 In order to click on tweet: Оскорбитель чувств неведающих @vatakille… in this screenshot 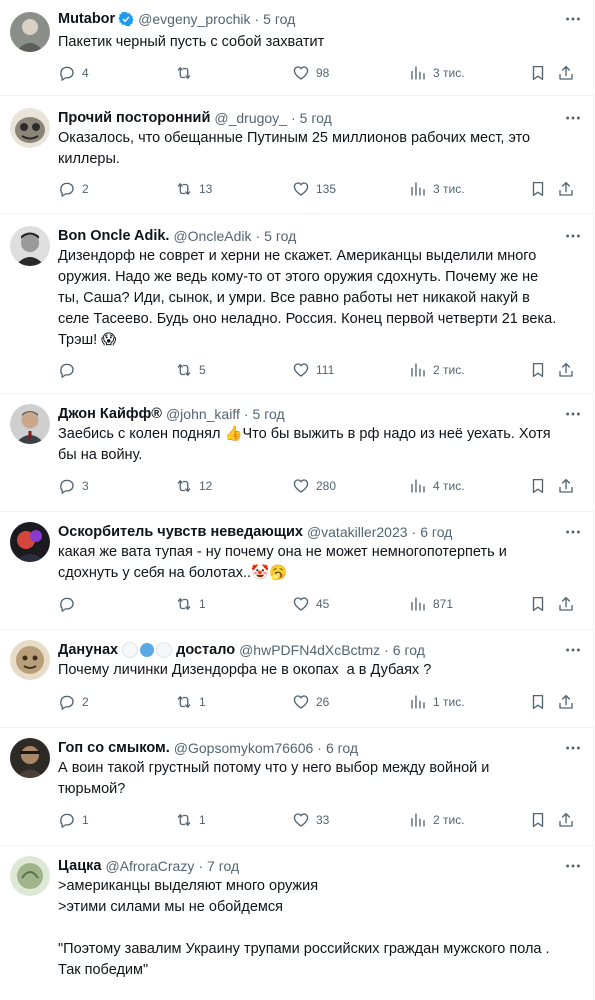, I will do `click(296, 571)`.